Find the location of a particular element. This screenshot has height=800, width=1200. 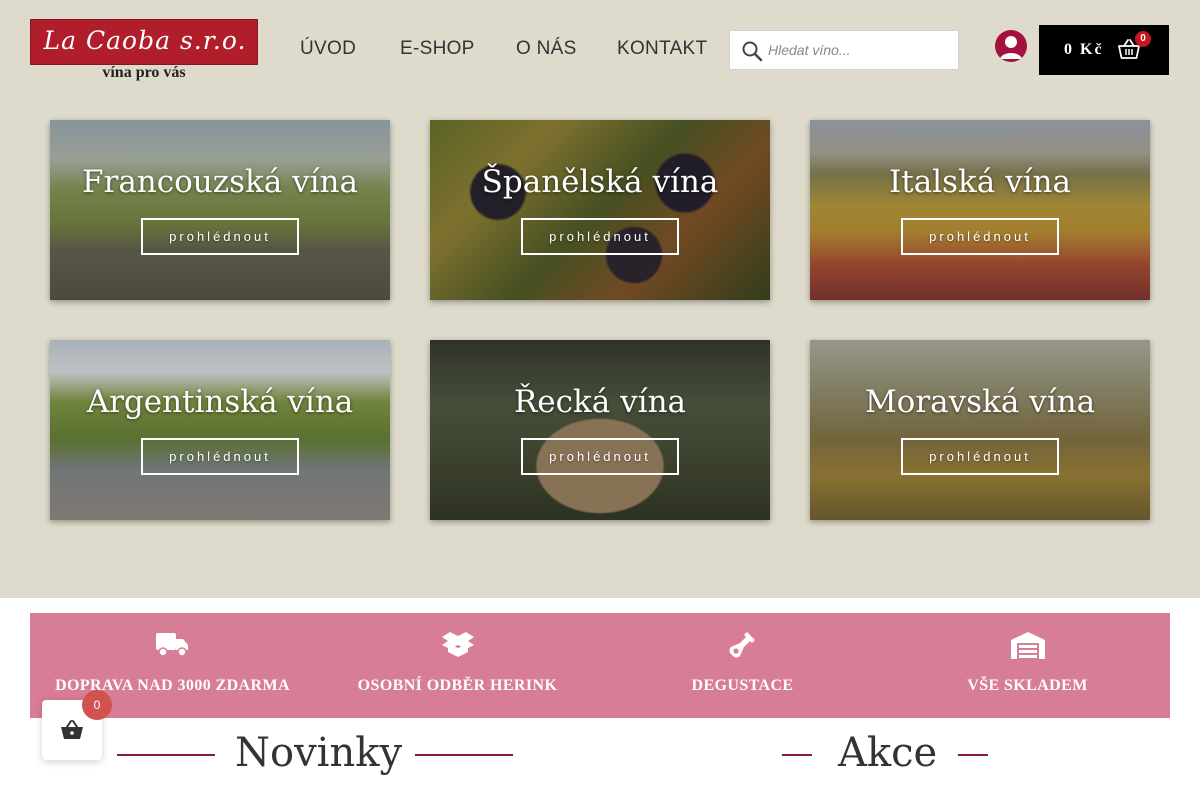

nav-uvod: ÚVOD is located at coordinates (328, 49).